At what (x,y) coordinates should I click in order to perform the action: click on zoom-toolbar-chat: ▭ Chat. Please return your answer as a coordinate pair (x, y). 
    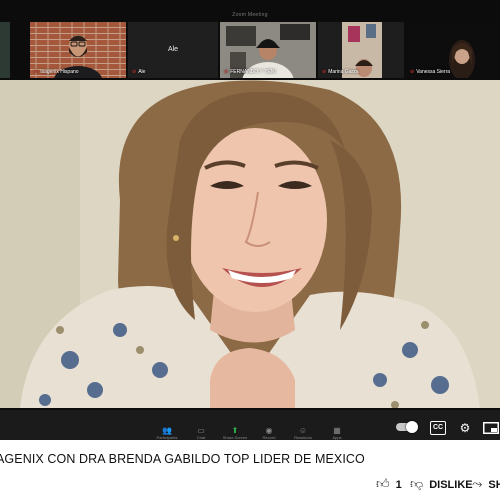
    Looking at the image, I should click on (201, 433).